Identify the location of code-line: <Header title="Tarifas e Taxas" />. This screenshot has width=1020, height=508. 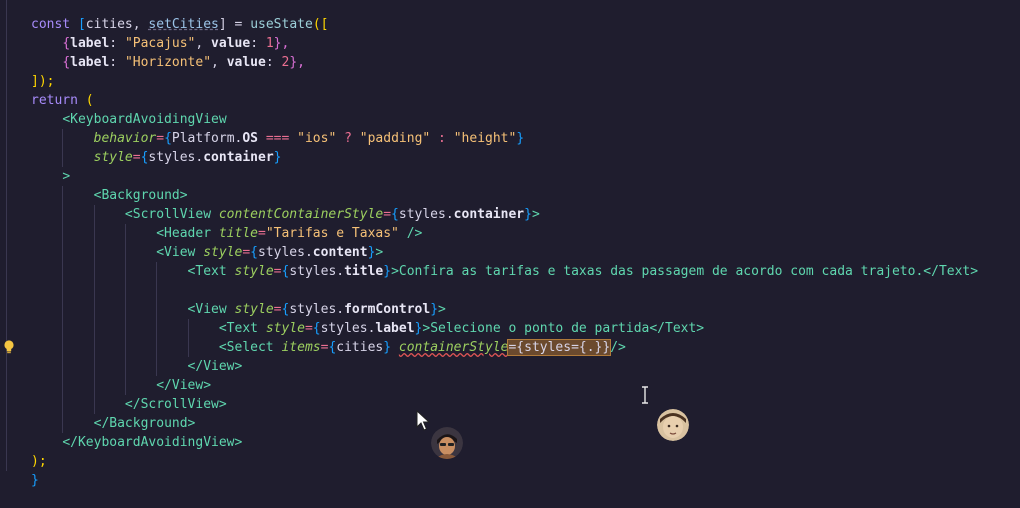
(226, 233).